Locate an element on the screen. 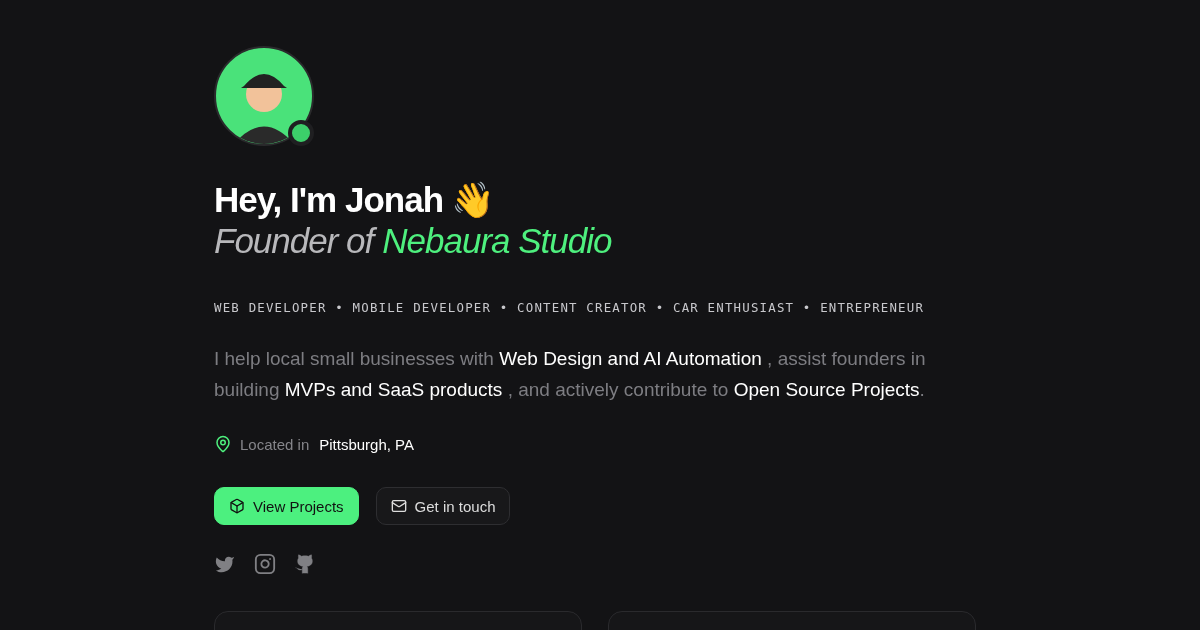  bio-paragraph: I help local small businesses with Web Design and AI Automation , assist founders in building MVPs and SaaS products , and actively contribute to Open Source Projects. is located at coordinates (570, 374).